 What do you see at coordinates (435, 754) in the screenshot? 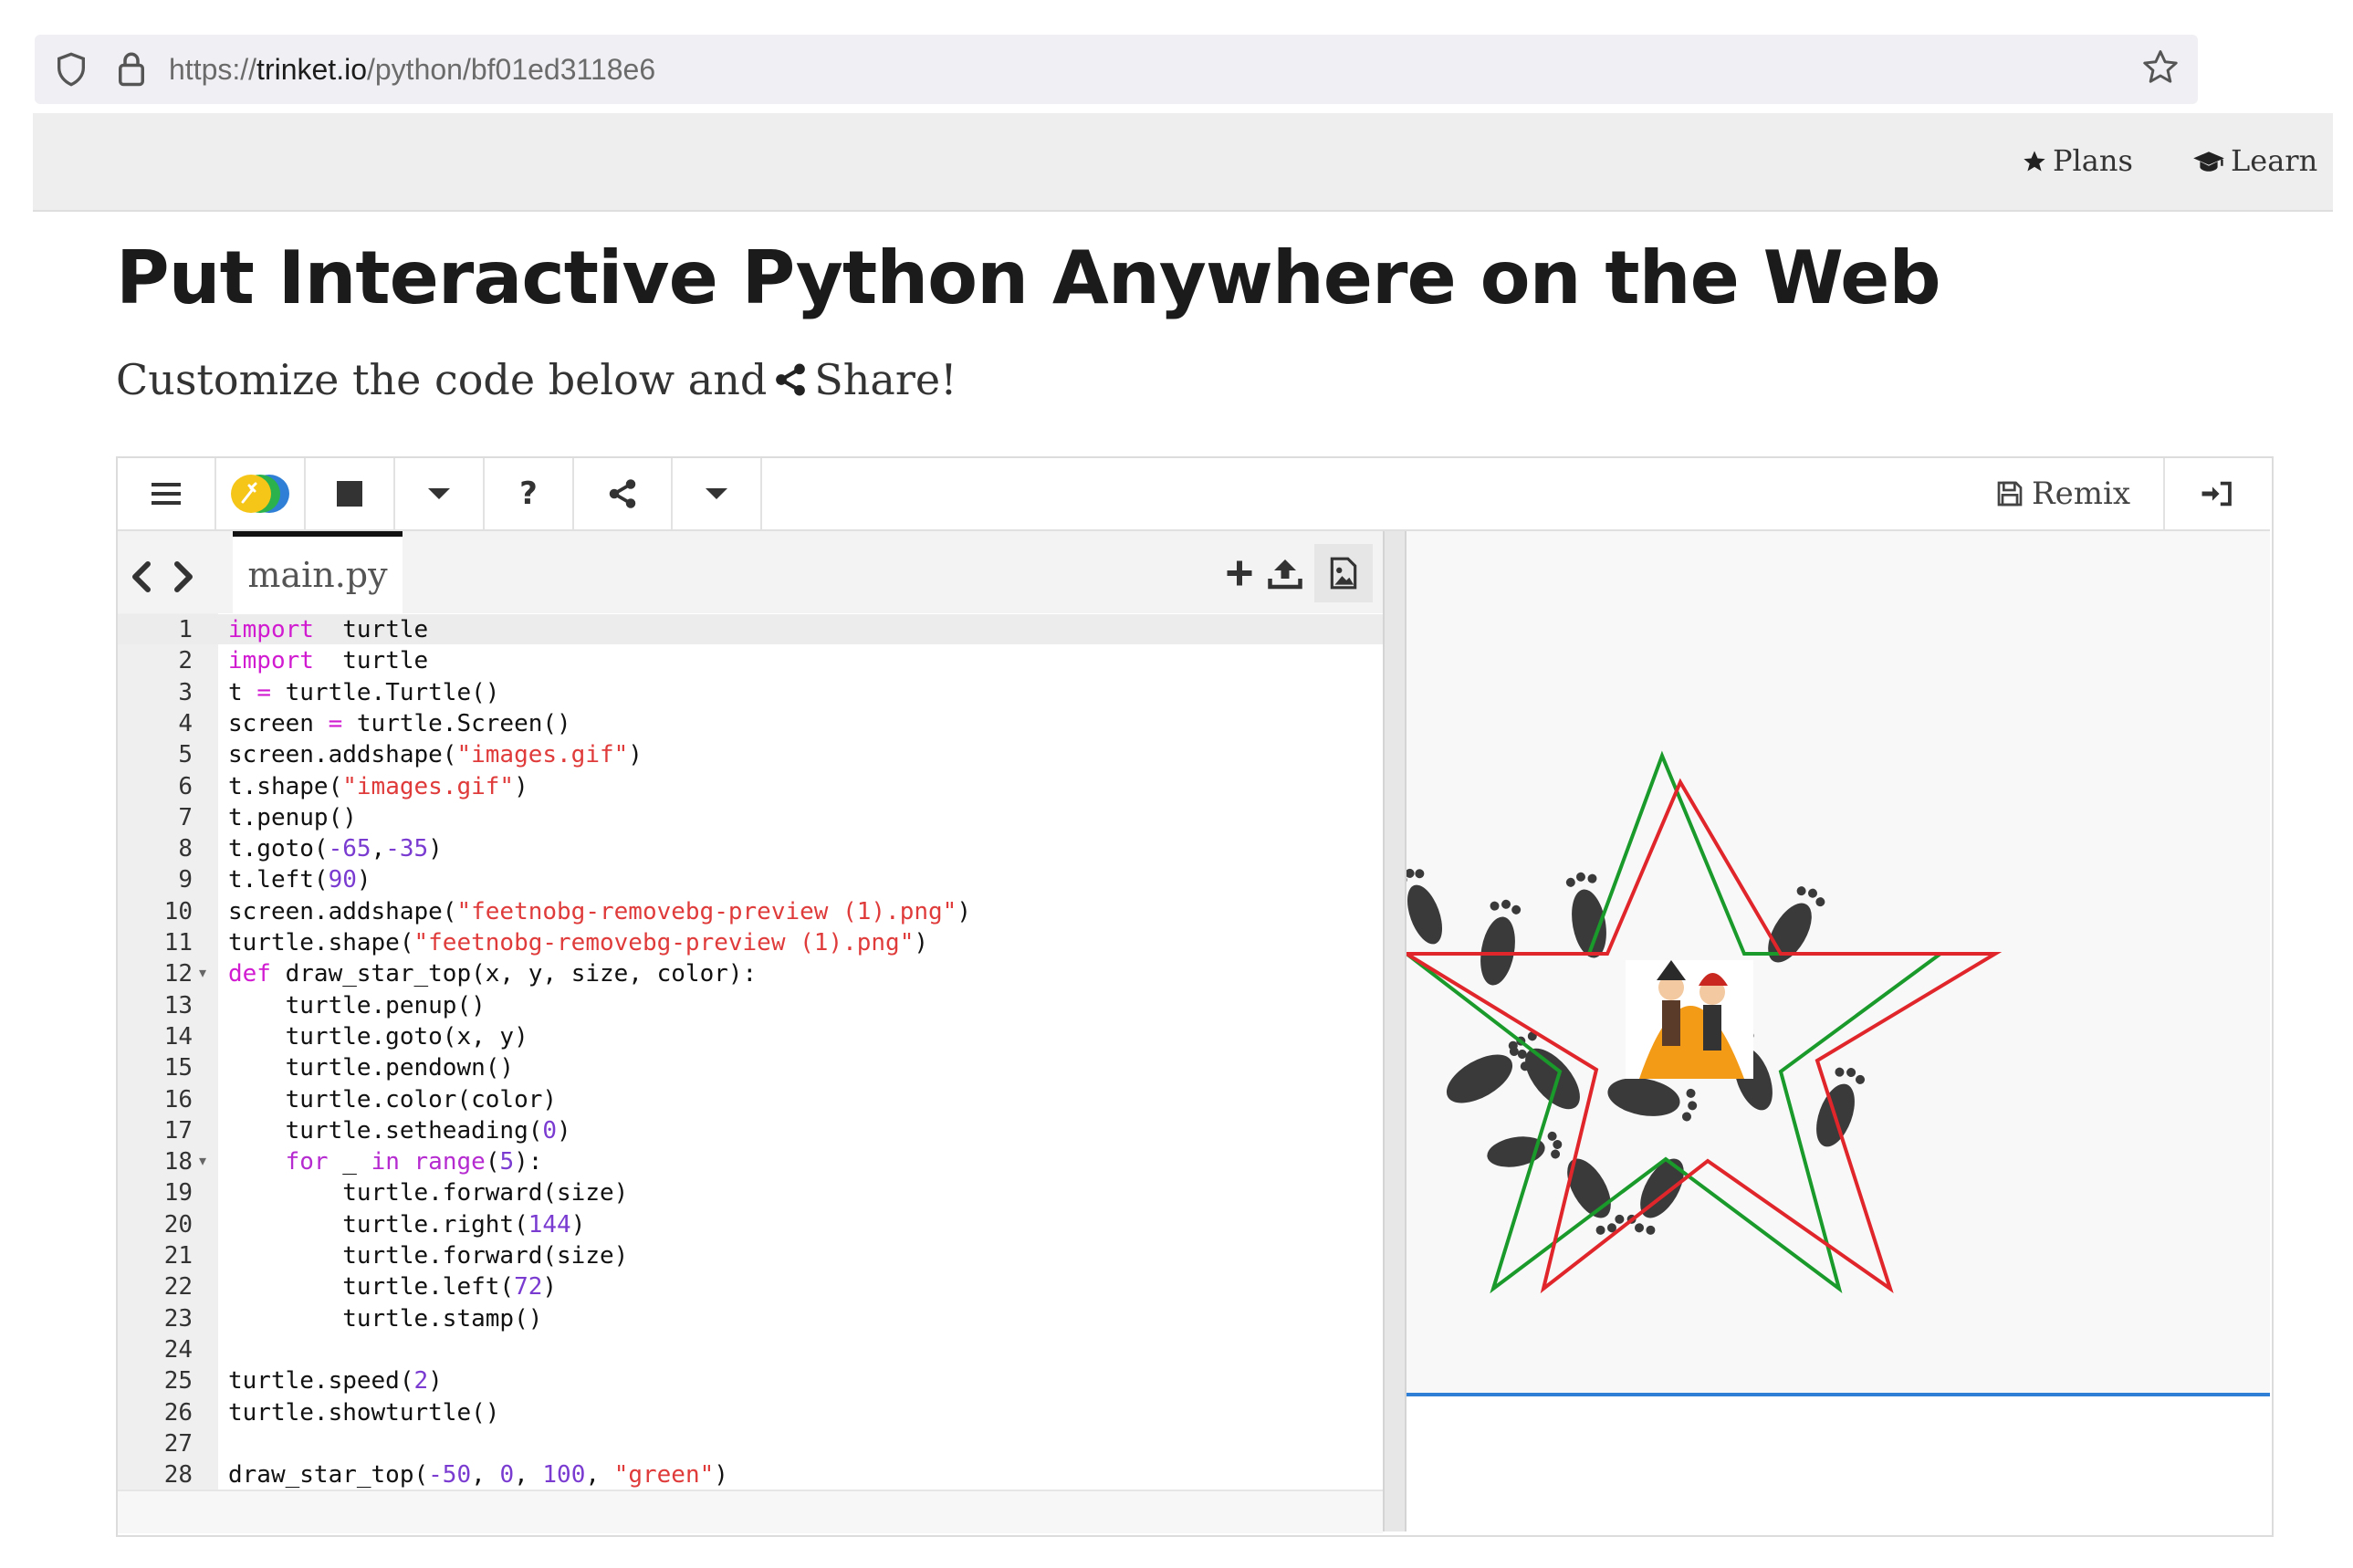
I see `code-line: screen.addshape("images.gif")` at bounding box center [435, 754].